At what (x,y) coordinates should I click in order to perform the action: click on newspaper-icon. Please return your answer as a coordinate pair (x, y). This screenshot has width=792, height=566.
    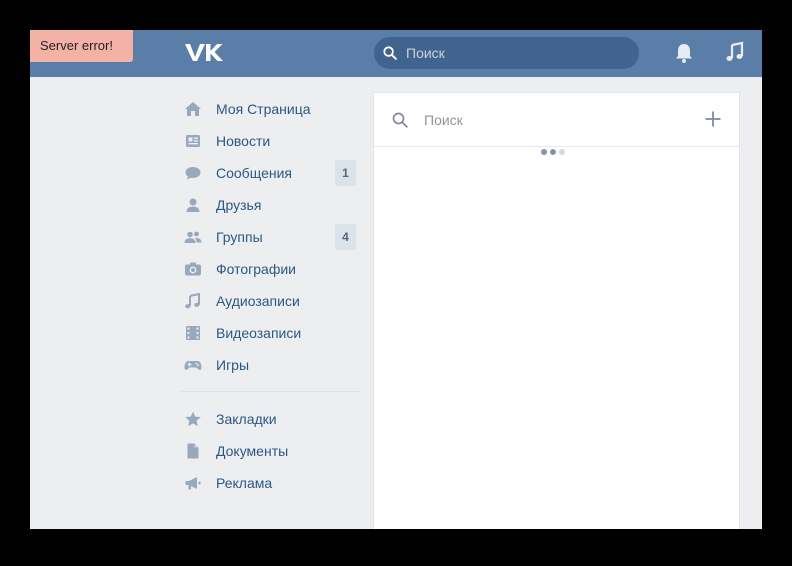
    Looking at the image, I should click on (193, 141).